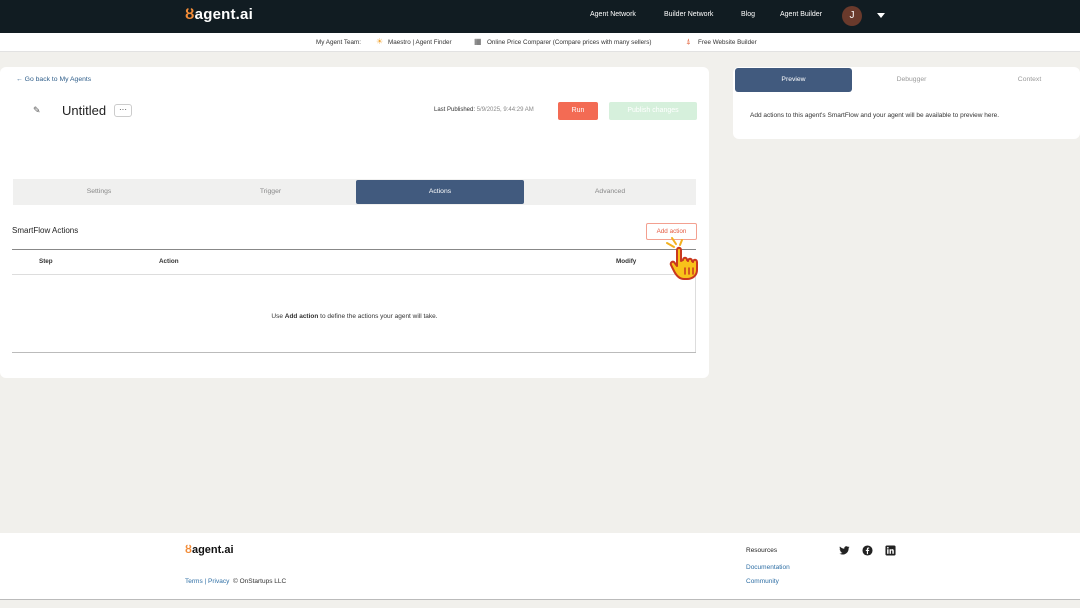 This screenshot has height=608, width=1080. What do you see at coordinates (844, 550) in the screenshot?
I see `twitter-icon` at bounding box center [844, 550].